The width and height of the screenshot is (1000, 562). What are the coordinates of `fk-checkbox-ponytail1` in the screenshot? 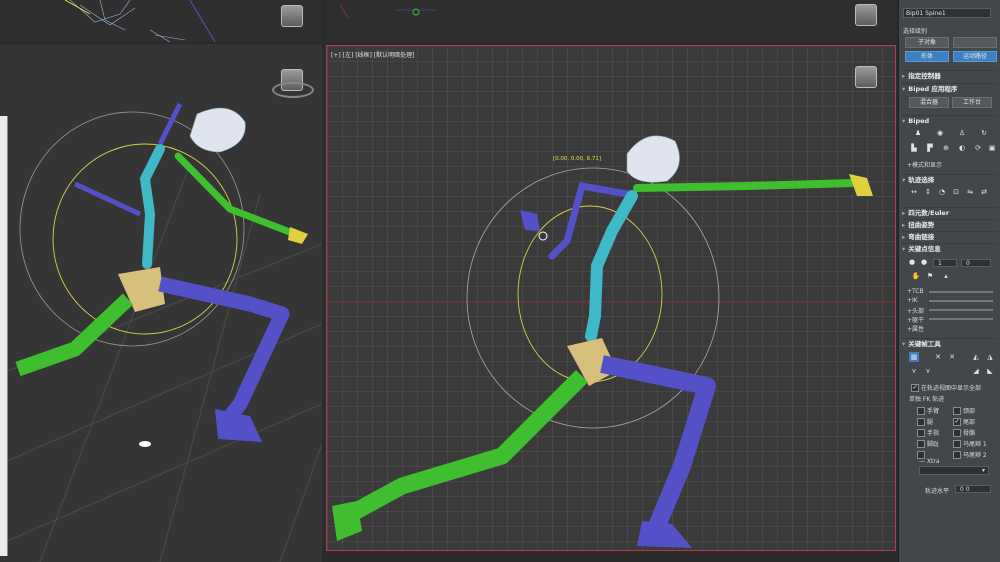 It's located at (957, 444).